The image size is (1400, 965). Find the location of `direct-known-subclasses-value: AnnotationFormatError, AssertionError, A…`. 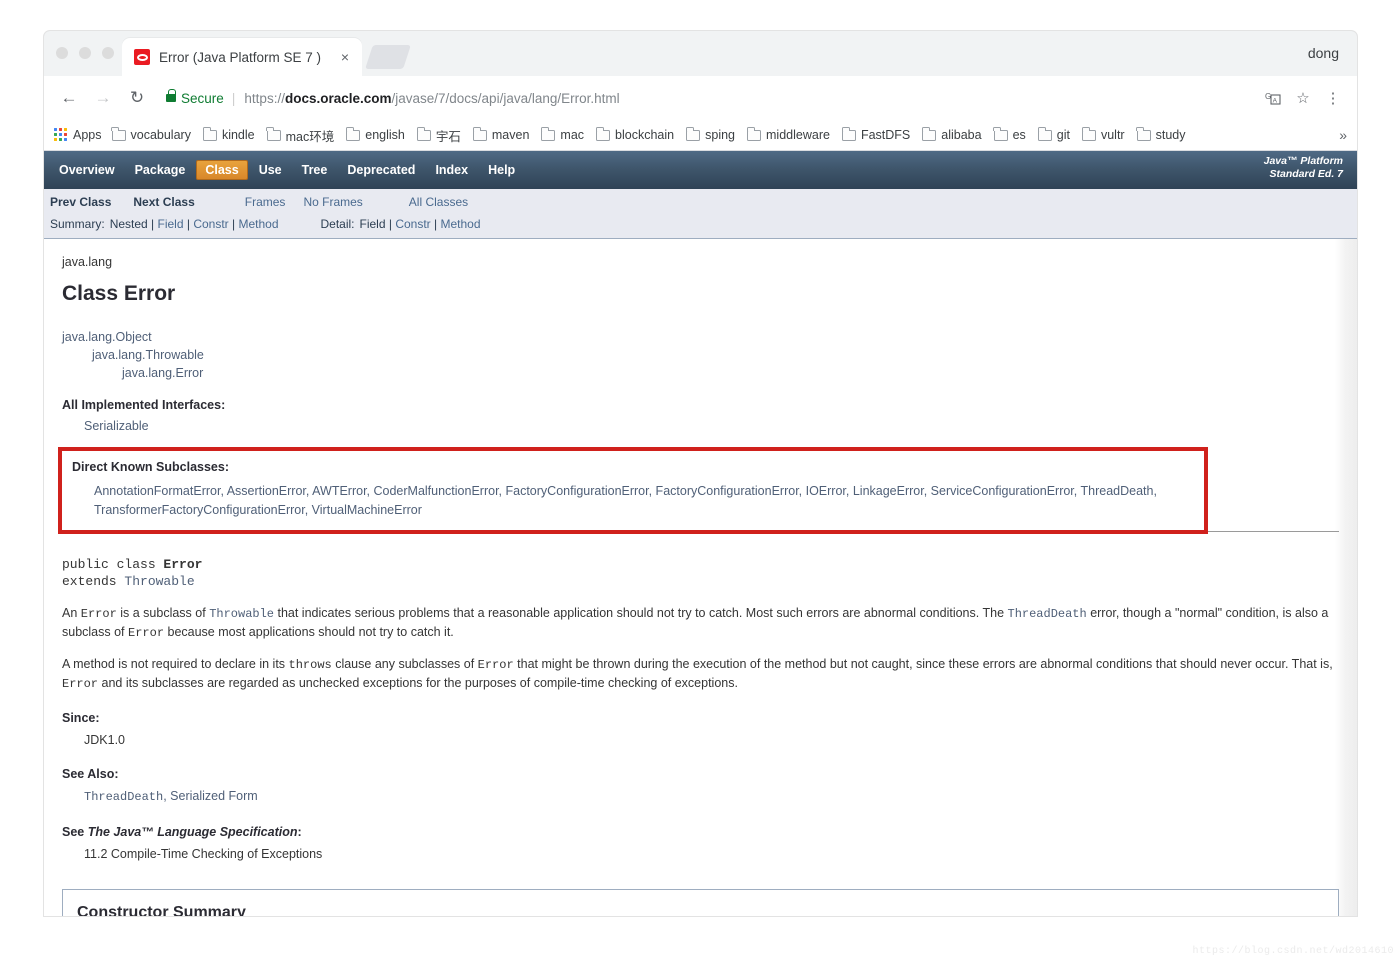

direct-known-subclasses-value: AnnotationFormatError, AssertionError, A… is located at coordinates (633, 501).